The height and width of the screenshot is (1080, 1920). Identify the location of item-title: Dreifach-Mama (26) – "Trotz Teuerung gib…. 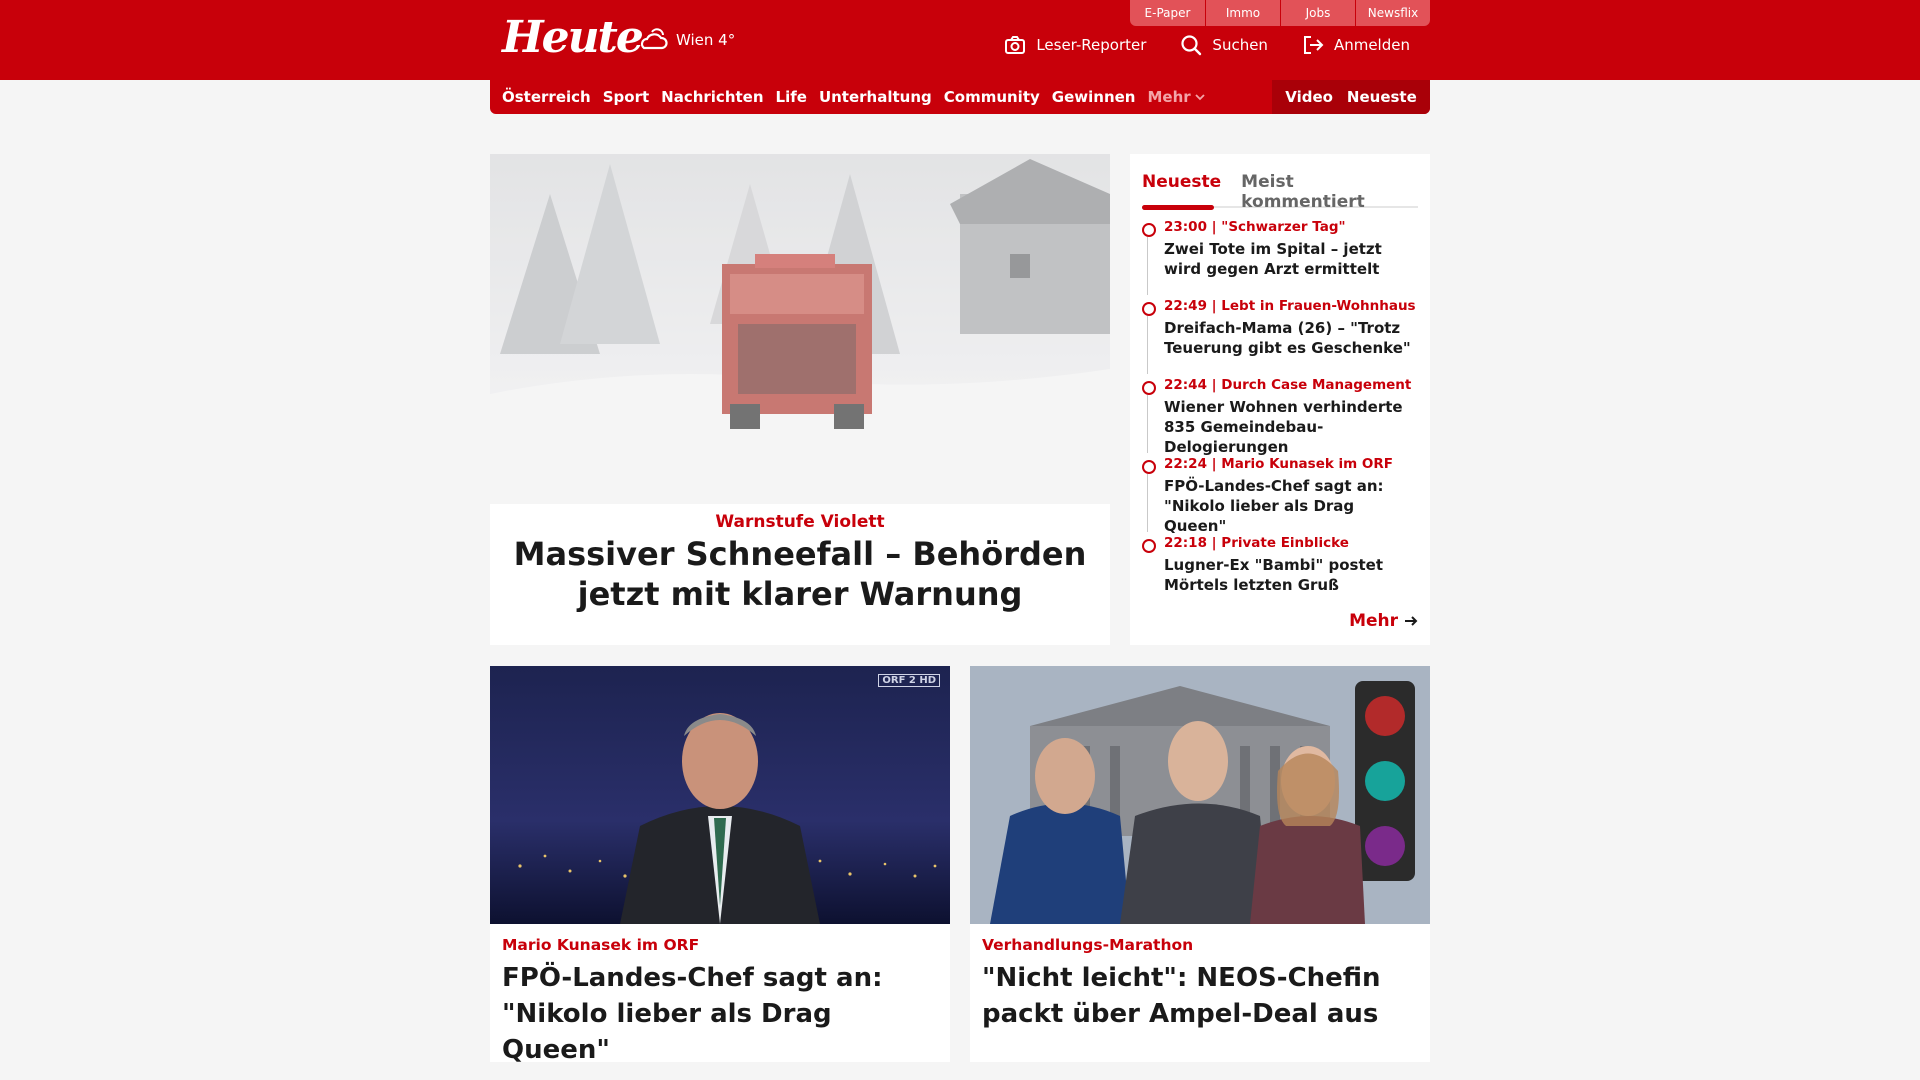
(1291, 338).